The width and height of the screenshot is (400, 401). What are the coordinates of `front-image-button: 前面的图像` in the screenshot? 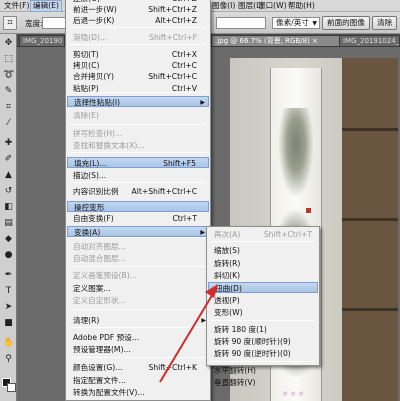 It's located at (346, 23).